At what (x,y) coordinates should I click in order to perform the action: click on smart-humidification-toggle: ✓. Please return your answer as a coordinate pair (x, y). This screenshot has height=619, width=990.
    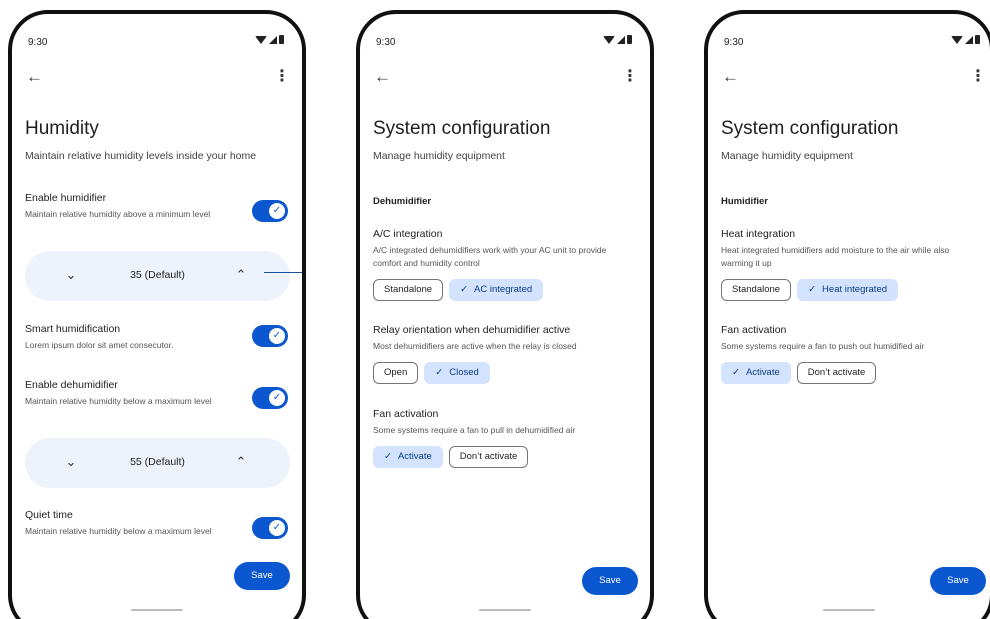
    Looking at the image, I should click on (270, 336).